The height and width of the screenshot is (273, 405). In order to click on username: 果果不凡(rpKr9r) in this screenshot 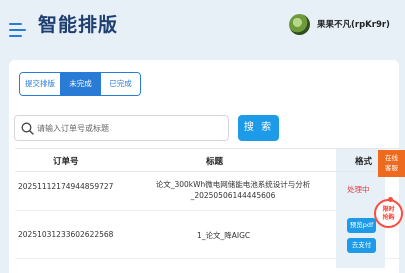, I will do `click(353, 24)`.